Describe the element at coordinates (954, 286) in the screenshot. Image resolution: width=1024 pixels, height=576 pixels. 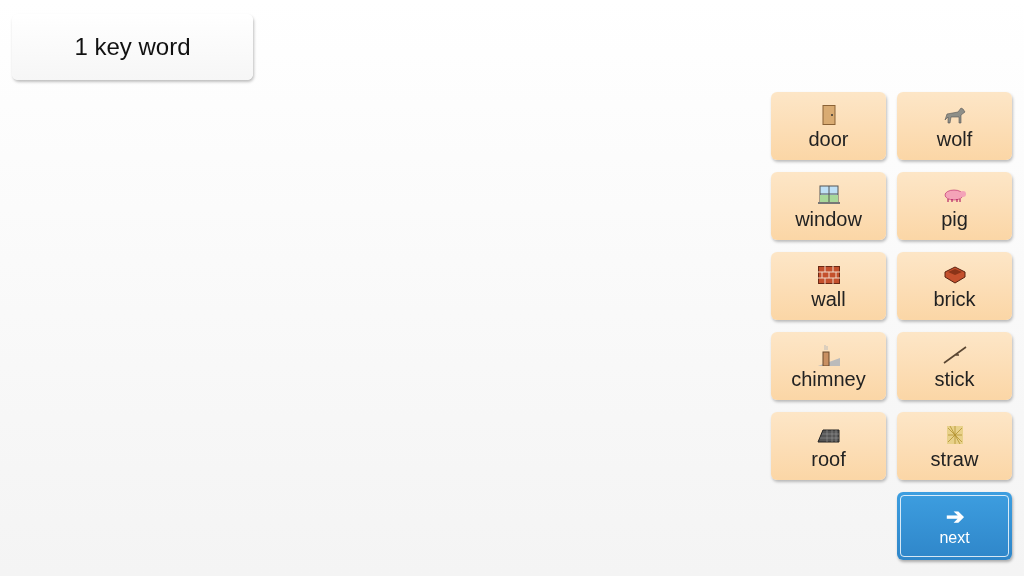
I see `word-card: brick` at that location.